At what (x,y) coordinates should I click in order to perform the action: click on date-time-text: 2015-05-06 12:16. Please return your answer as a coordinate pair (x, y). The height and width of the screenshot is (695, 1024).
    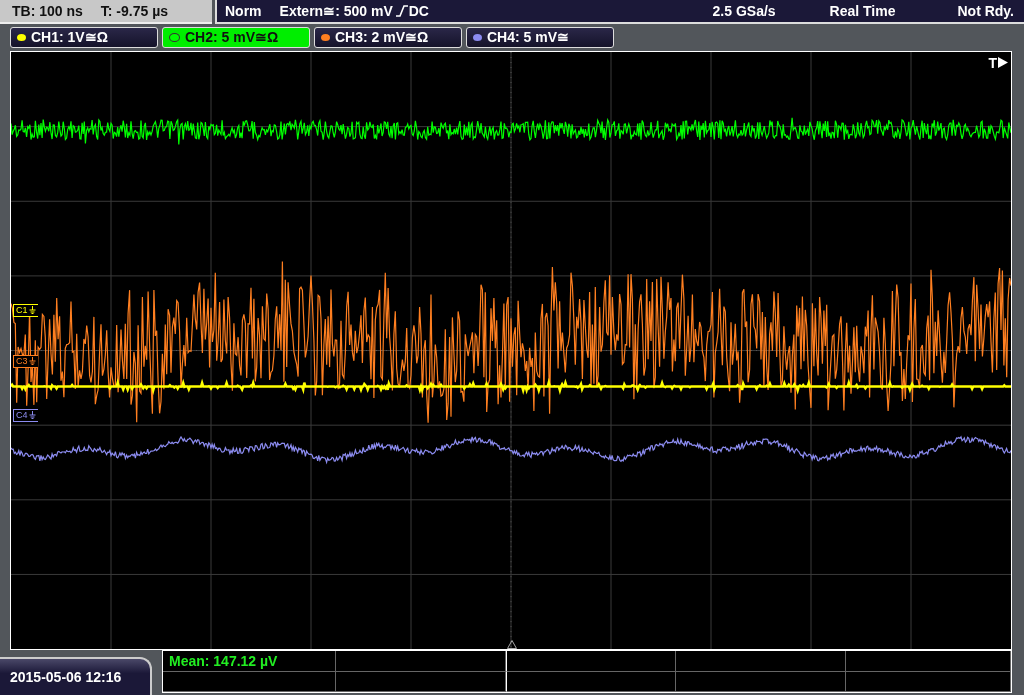
    Looking at the image, I should click on (66, 677).